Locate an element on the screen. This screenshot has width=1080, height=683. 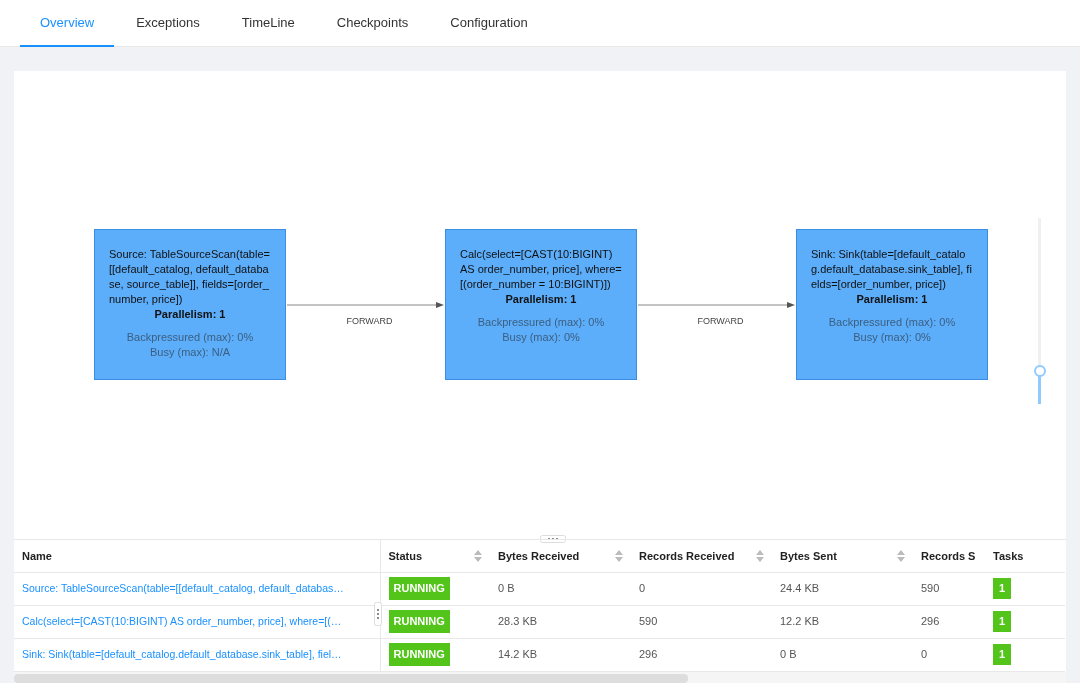
table-cell: 14.2 KB is located at coordinates (518, 654).